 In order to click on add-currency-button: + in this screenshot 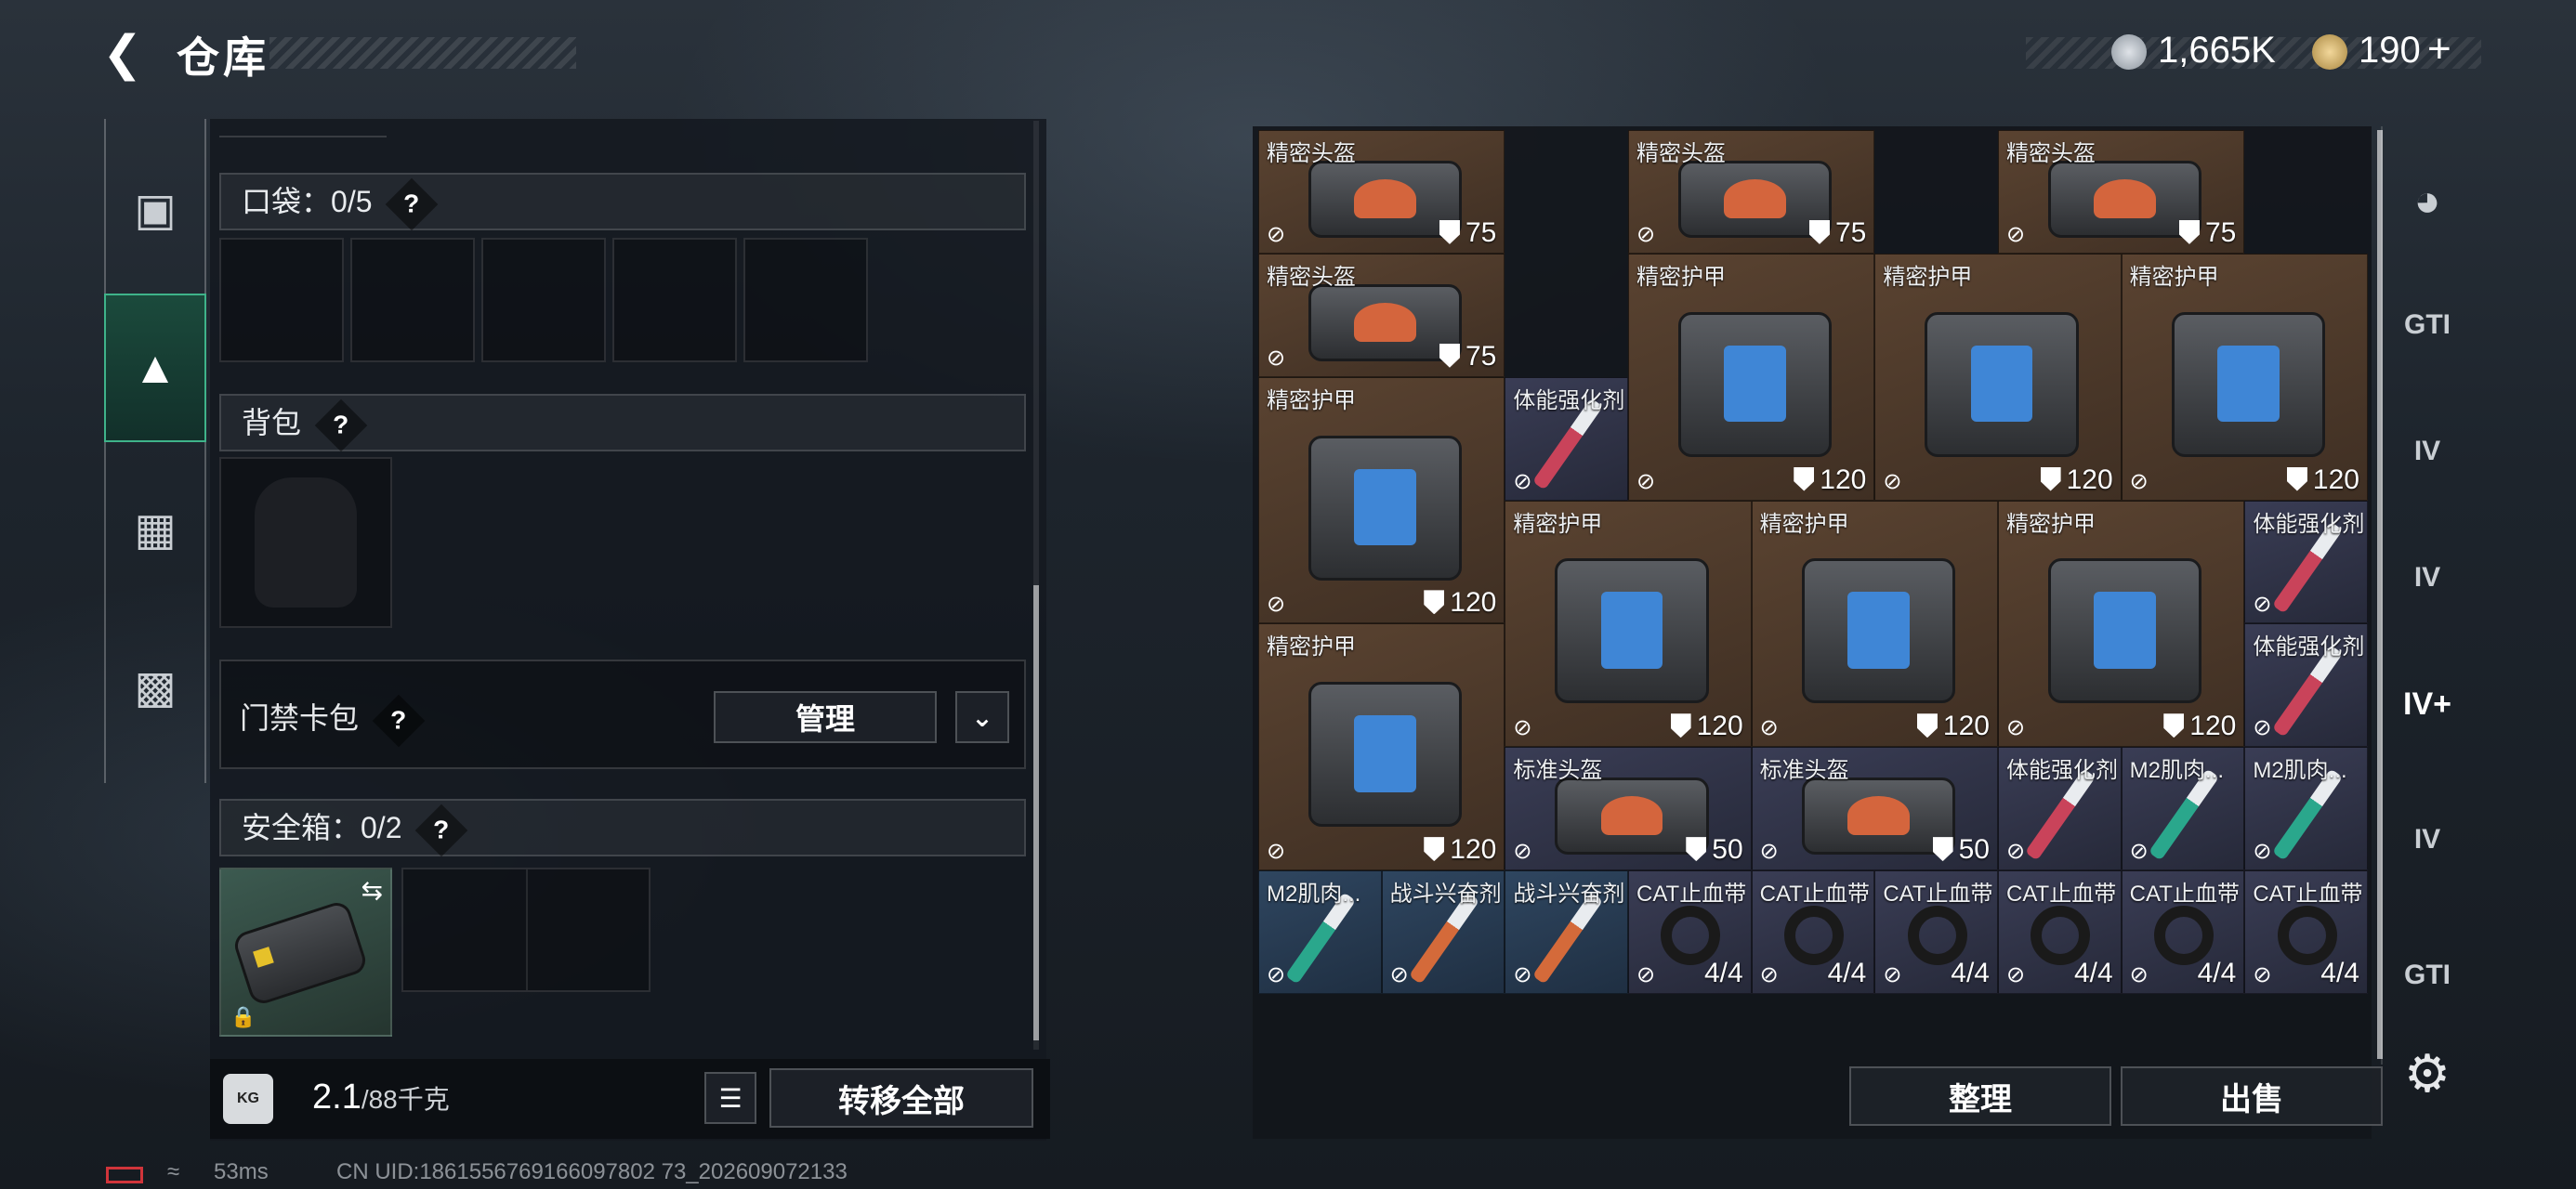, I will do `click(2439, 49)`.